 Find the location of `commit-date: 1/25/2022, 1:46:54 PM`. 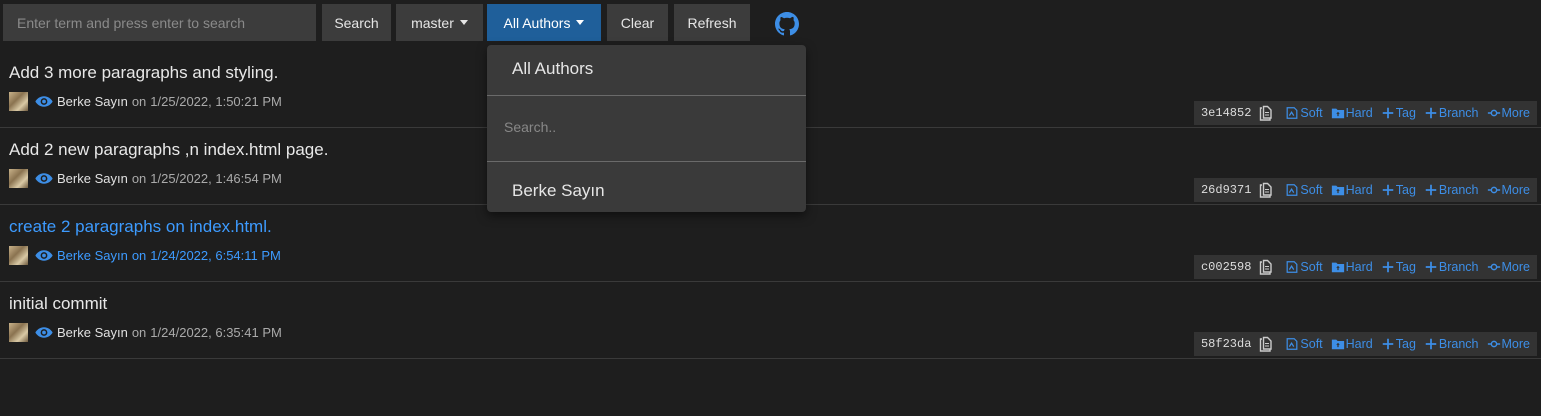

commit-date: 1/25/2022, 1:46:54 PM is located at coordinates (216, 178).